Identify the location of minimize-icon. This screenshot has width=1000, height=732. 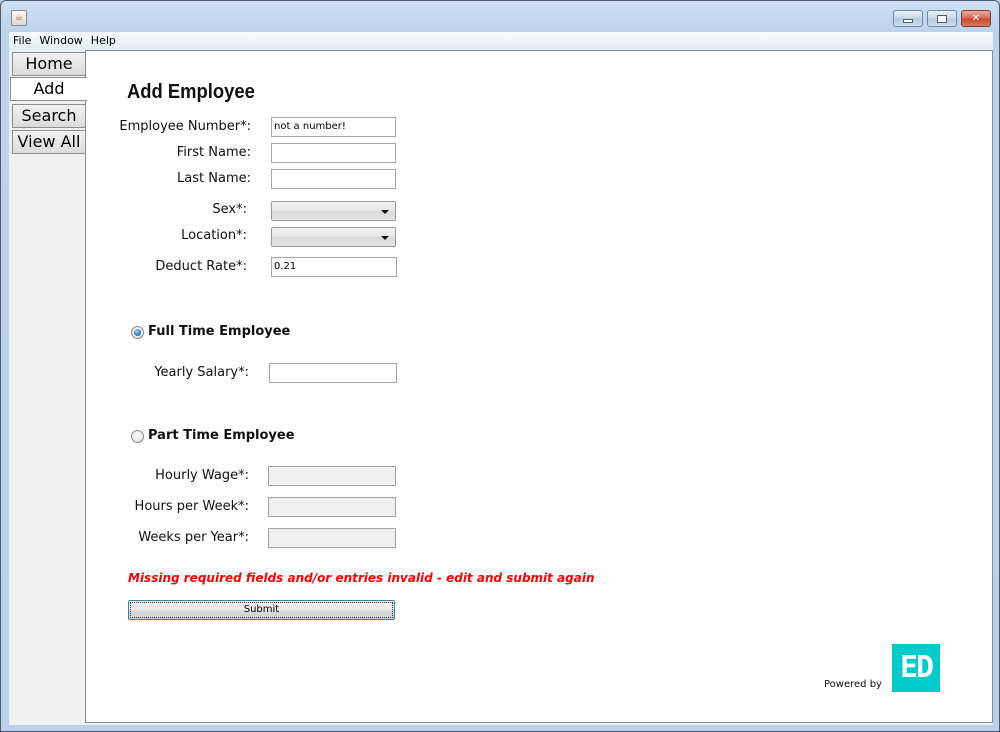
(908, 21).